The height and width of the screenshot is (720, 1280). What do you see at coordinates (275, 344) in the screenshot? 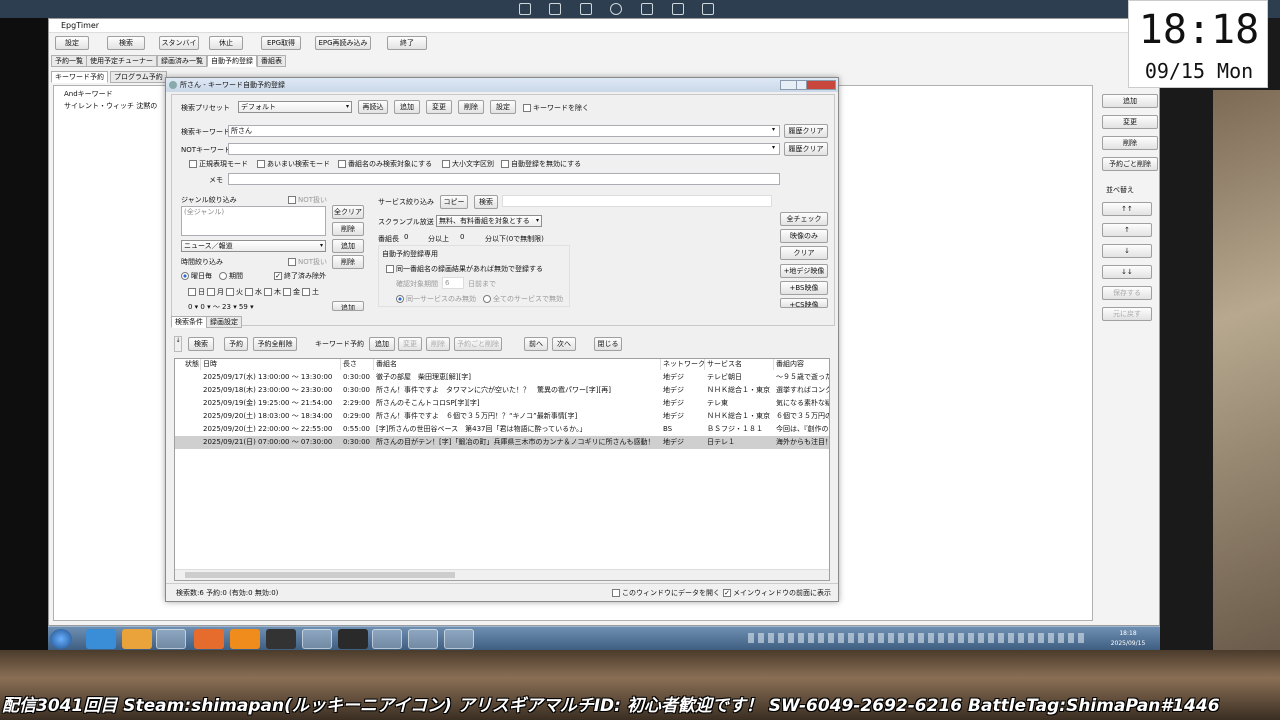
I see `delete-all-reserve-button: 予約全削除` at bounding box center [275, 344].